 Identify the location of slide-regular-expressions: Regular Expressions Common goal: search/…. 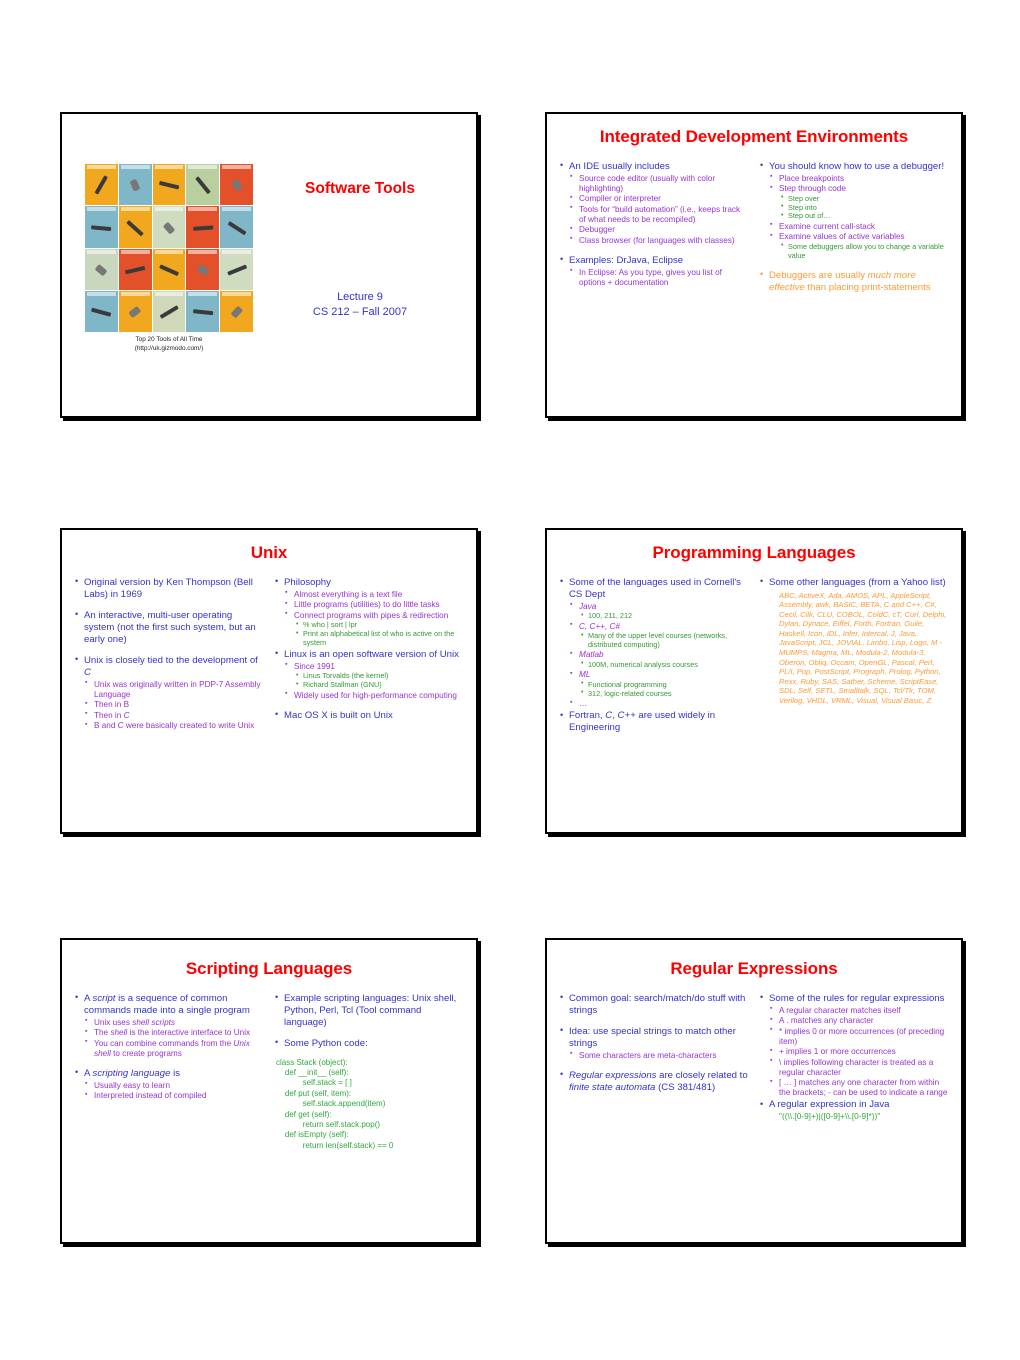
(754, 1091).